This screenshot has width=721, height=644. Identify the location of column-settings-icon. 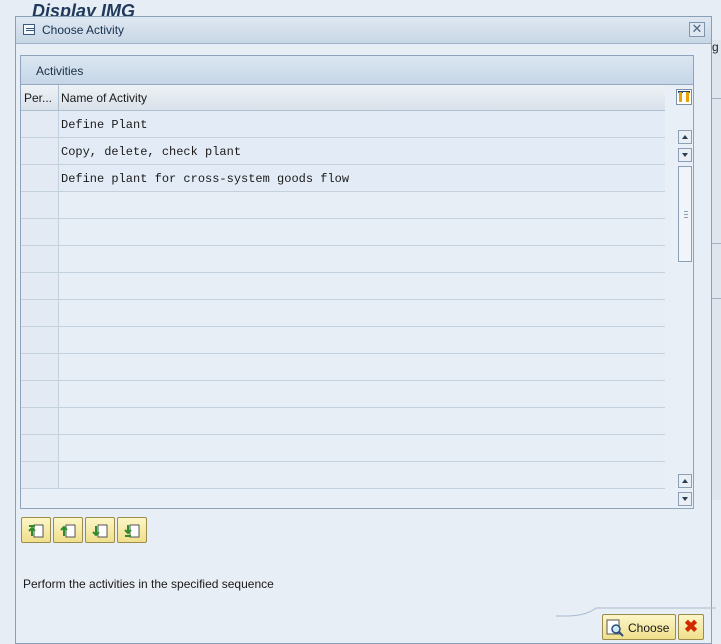
(680, 97).